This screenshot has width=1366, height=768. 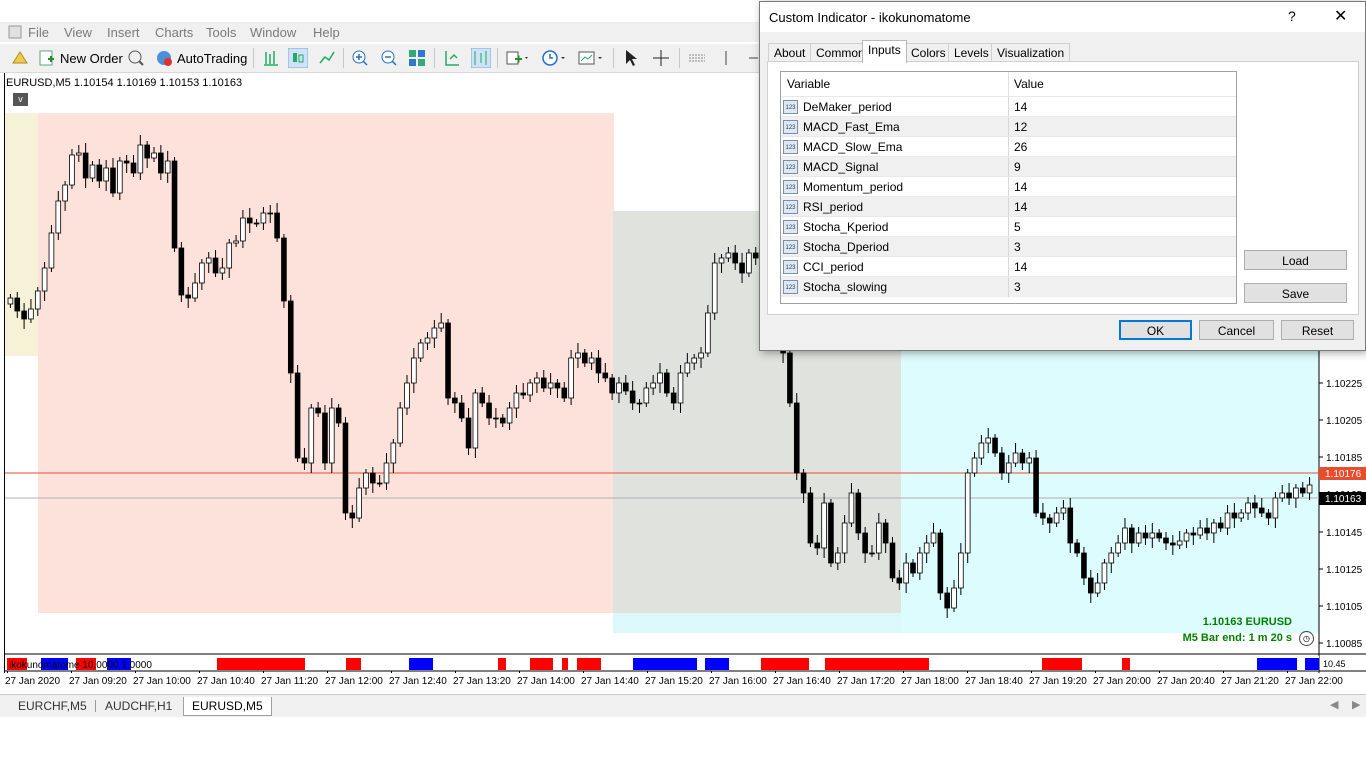 I want to click on input-row: 123 CCI_period 14, so click(x=1008, y=266).